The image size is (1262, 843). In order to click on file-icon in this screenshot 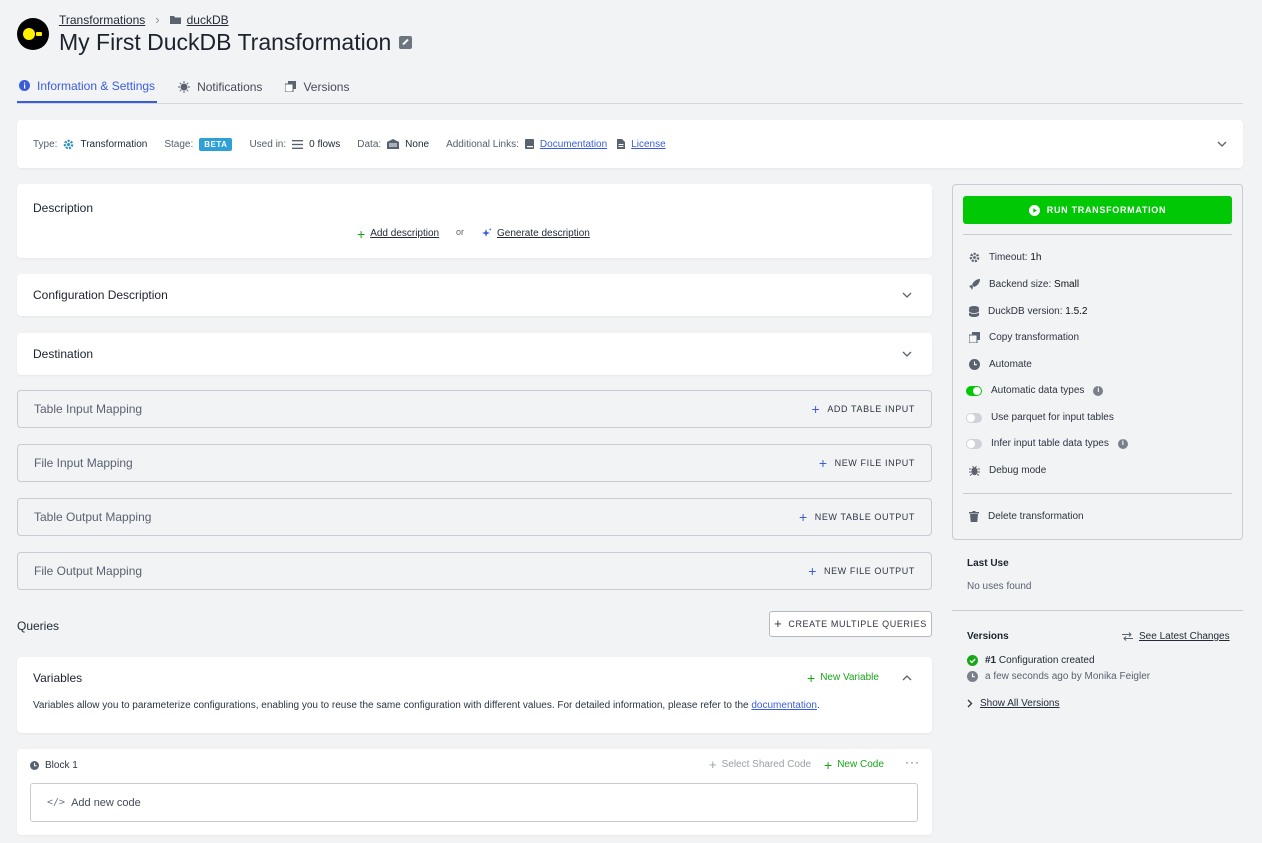, I will do `click(621, 144)`.